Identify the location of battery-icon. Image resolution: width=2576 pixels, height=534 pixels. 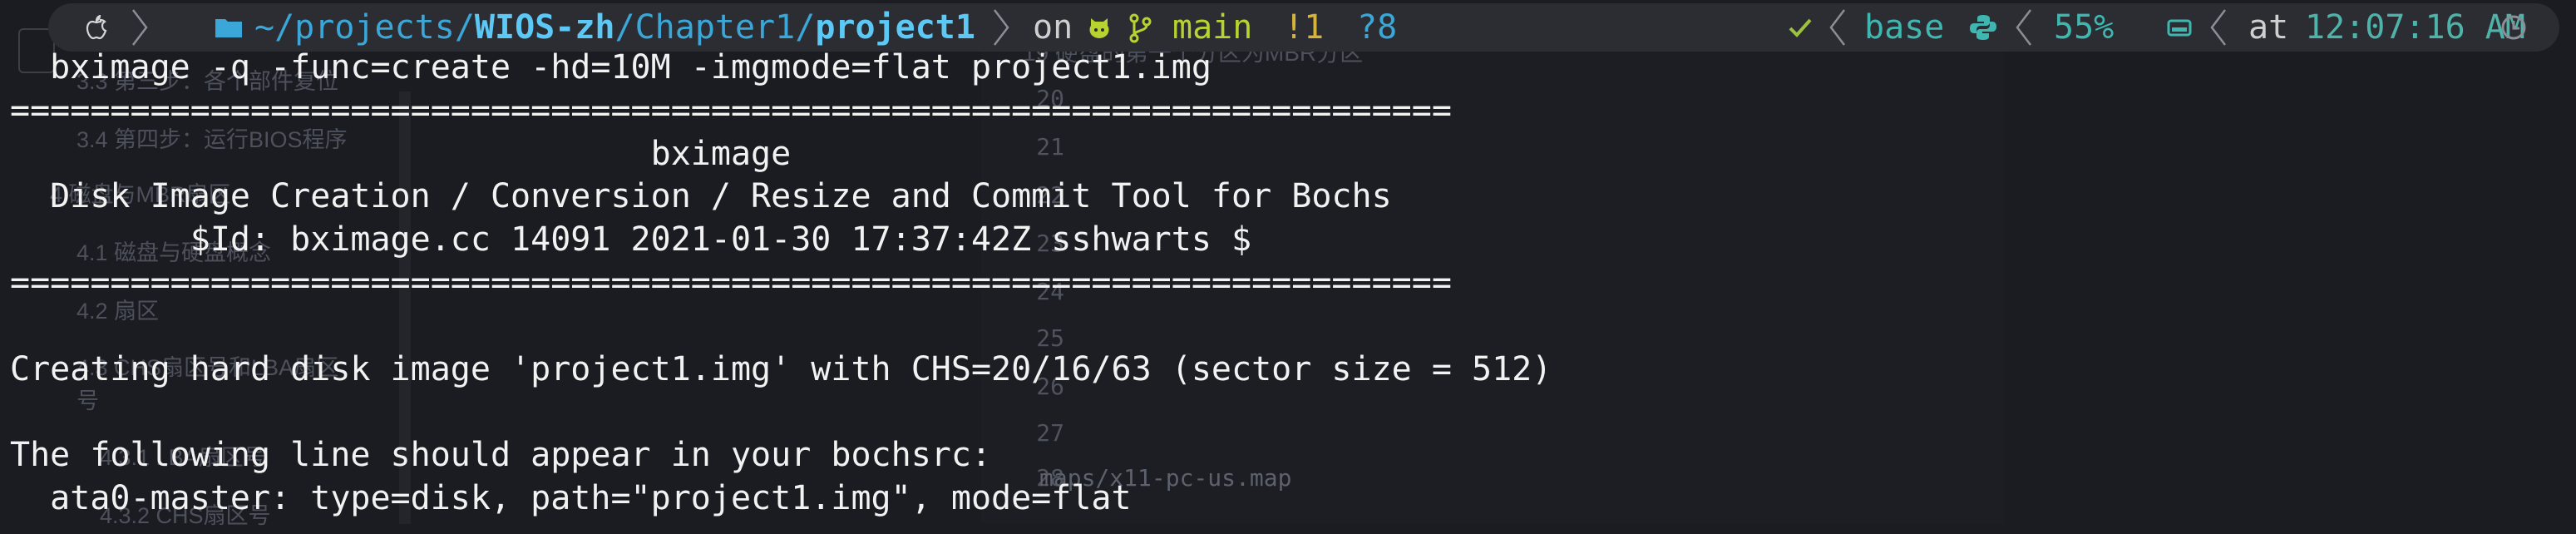
(2179, 28).